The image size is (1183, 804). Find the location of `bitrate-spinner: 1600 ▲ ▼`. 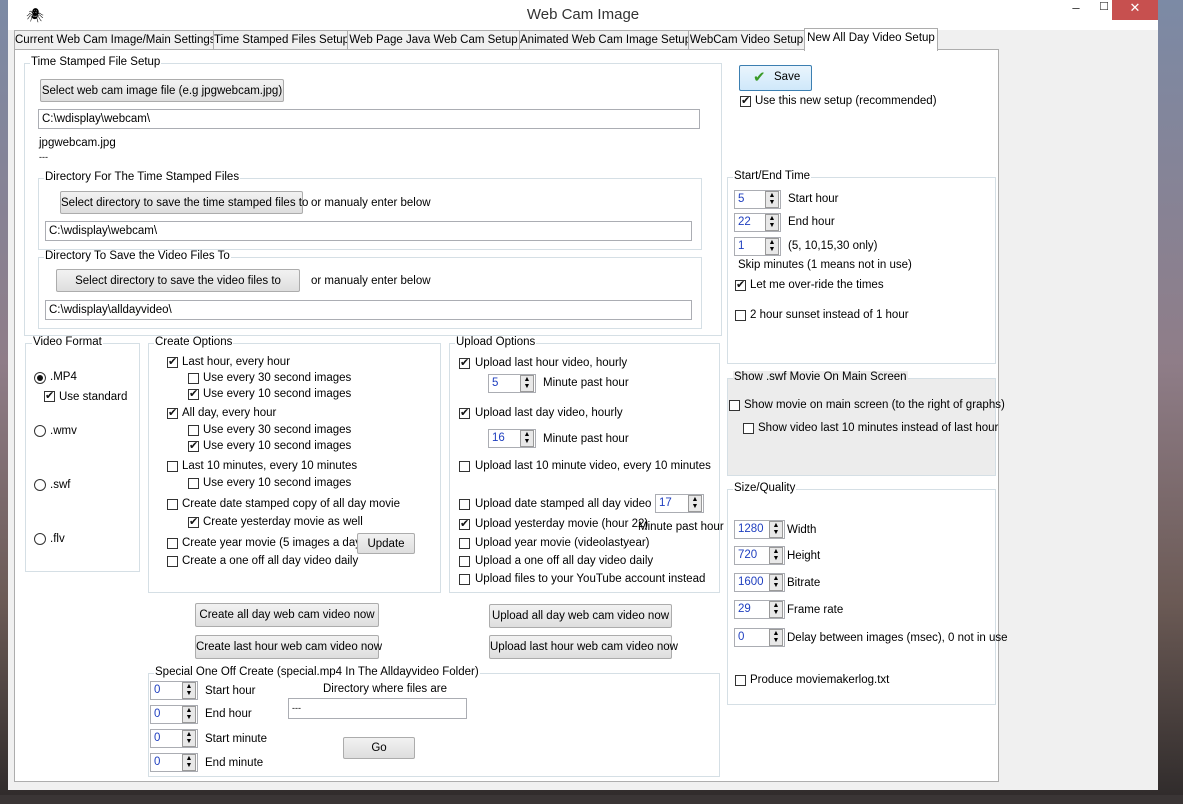

bitrate-spinner: 1600 ▲ ▼ is located at coordinates (759, 582).